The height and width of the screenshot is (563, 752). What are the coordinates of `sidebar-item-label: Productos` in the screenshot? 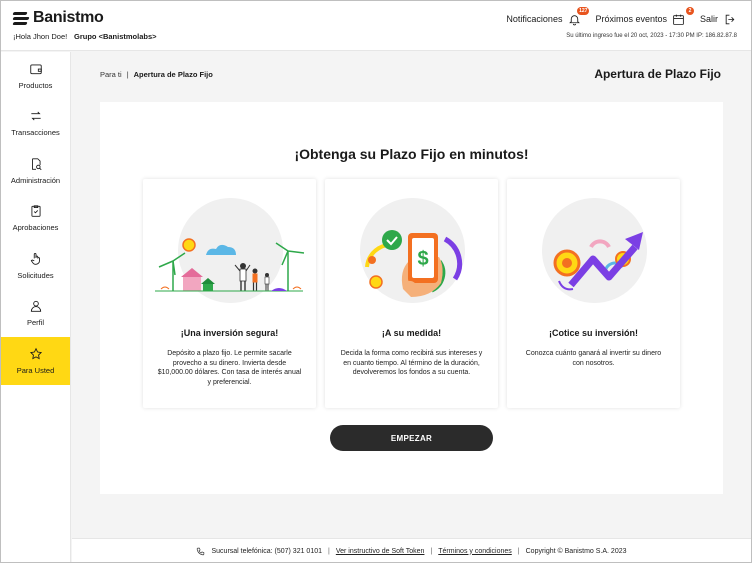 It's located at (35, 85).